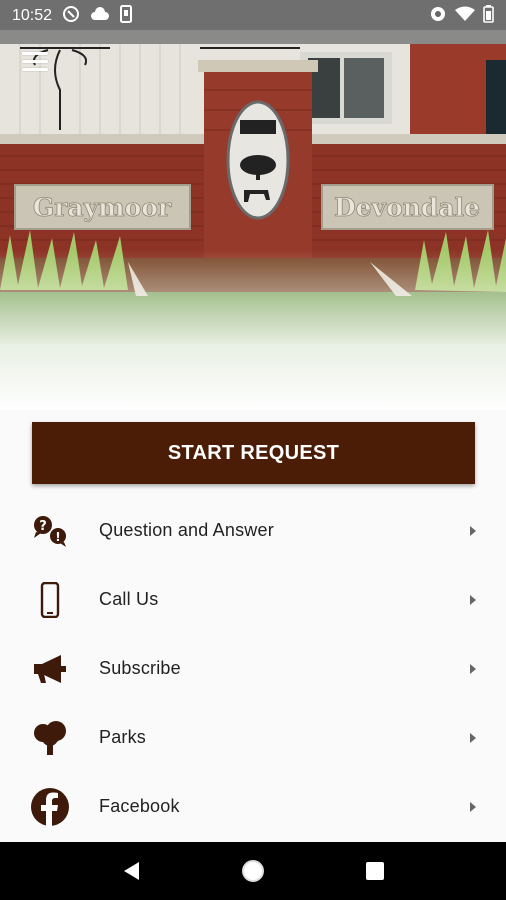  I want to click on menu-item-label: Call Us, so click(129, 599).